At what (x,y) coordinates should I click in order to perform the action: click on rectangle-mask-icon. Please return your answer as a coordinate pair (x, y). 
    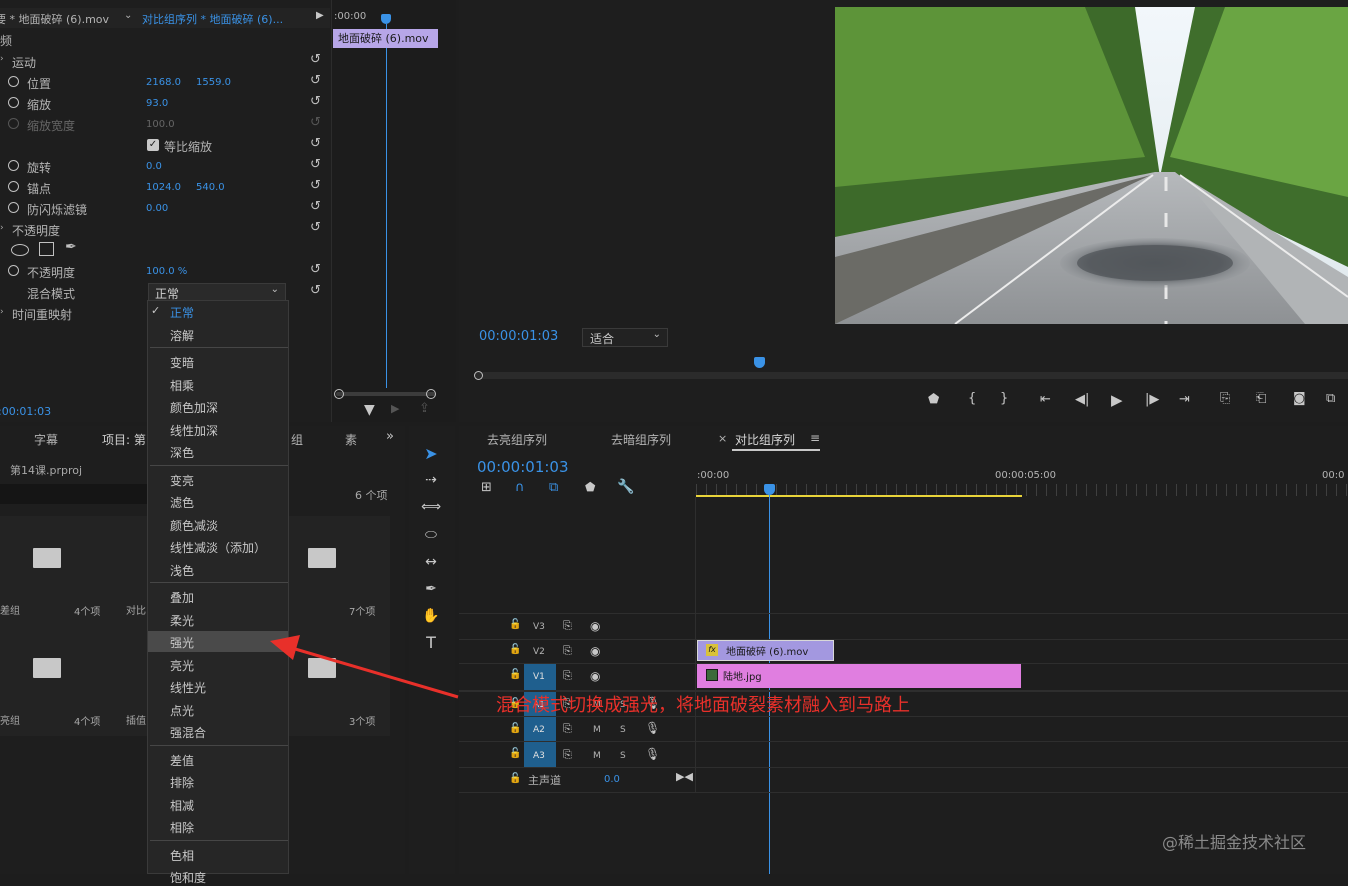
    Looking at the image, I should click on (46, 249).